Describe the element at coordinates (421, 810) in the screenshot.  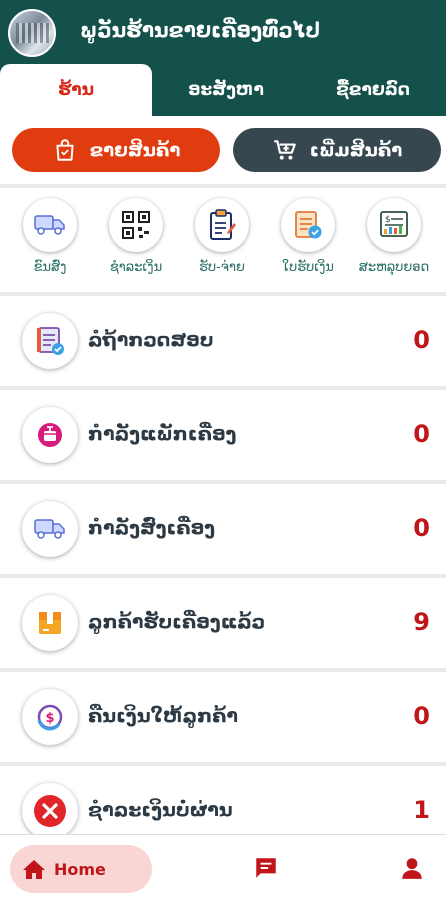
I see `order-row-count: 1` at that location.